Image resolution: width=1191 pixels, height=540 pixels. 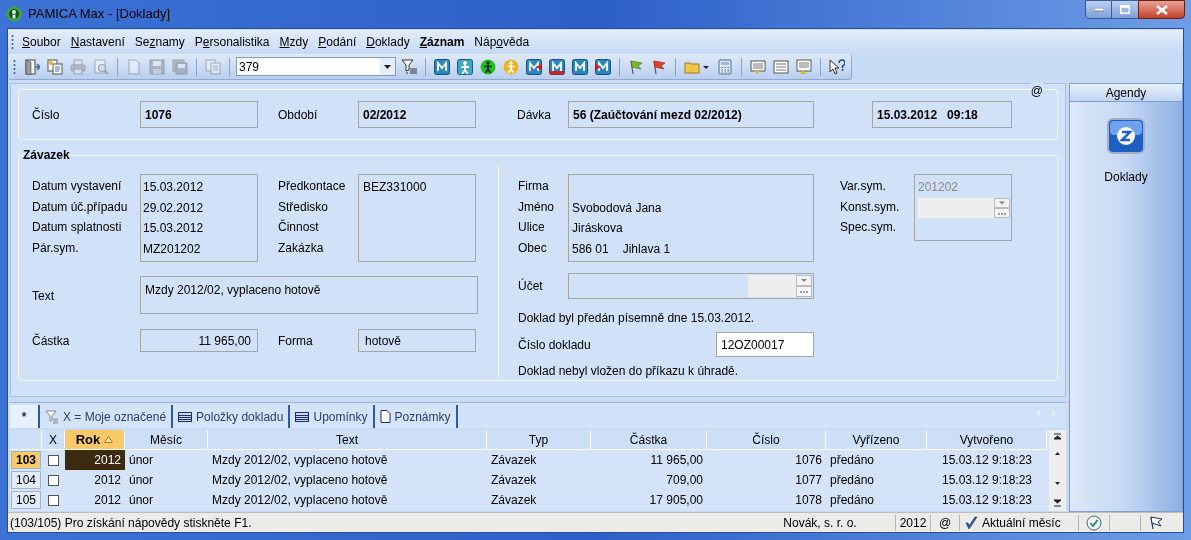 I want to click on row-header: 105, so click(x=26, y=500).